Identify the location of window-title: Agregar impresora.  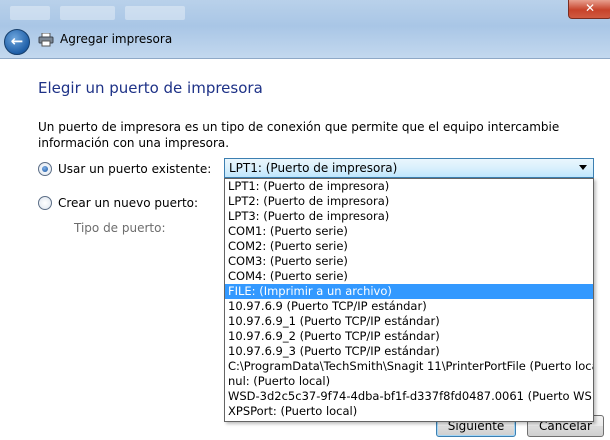
(116, 39).